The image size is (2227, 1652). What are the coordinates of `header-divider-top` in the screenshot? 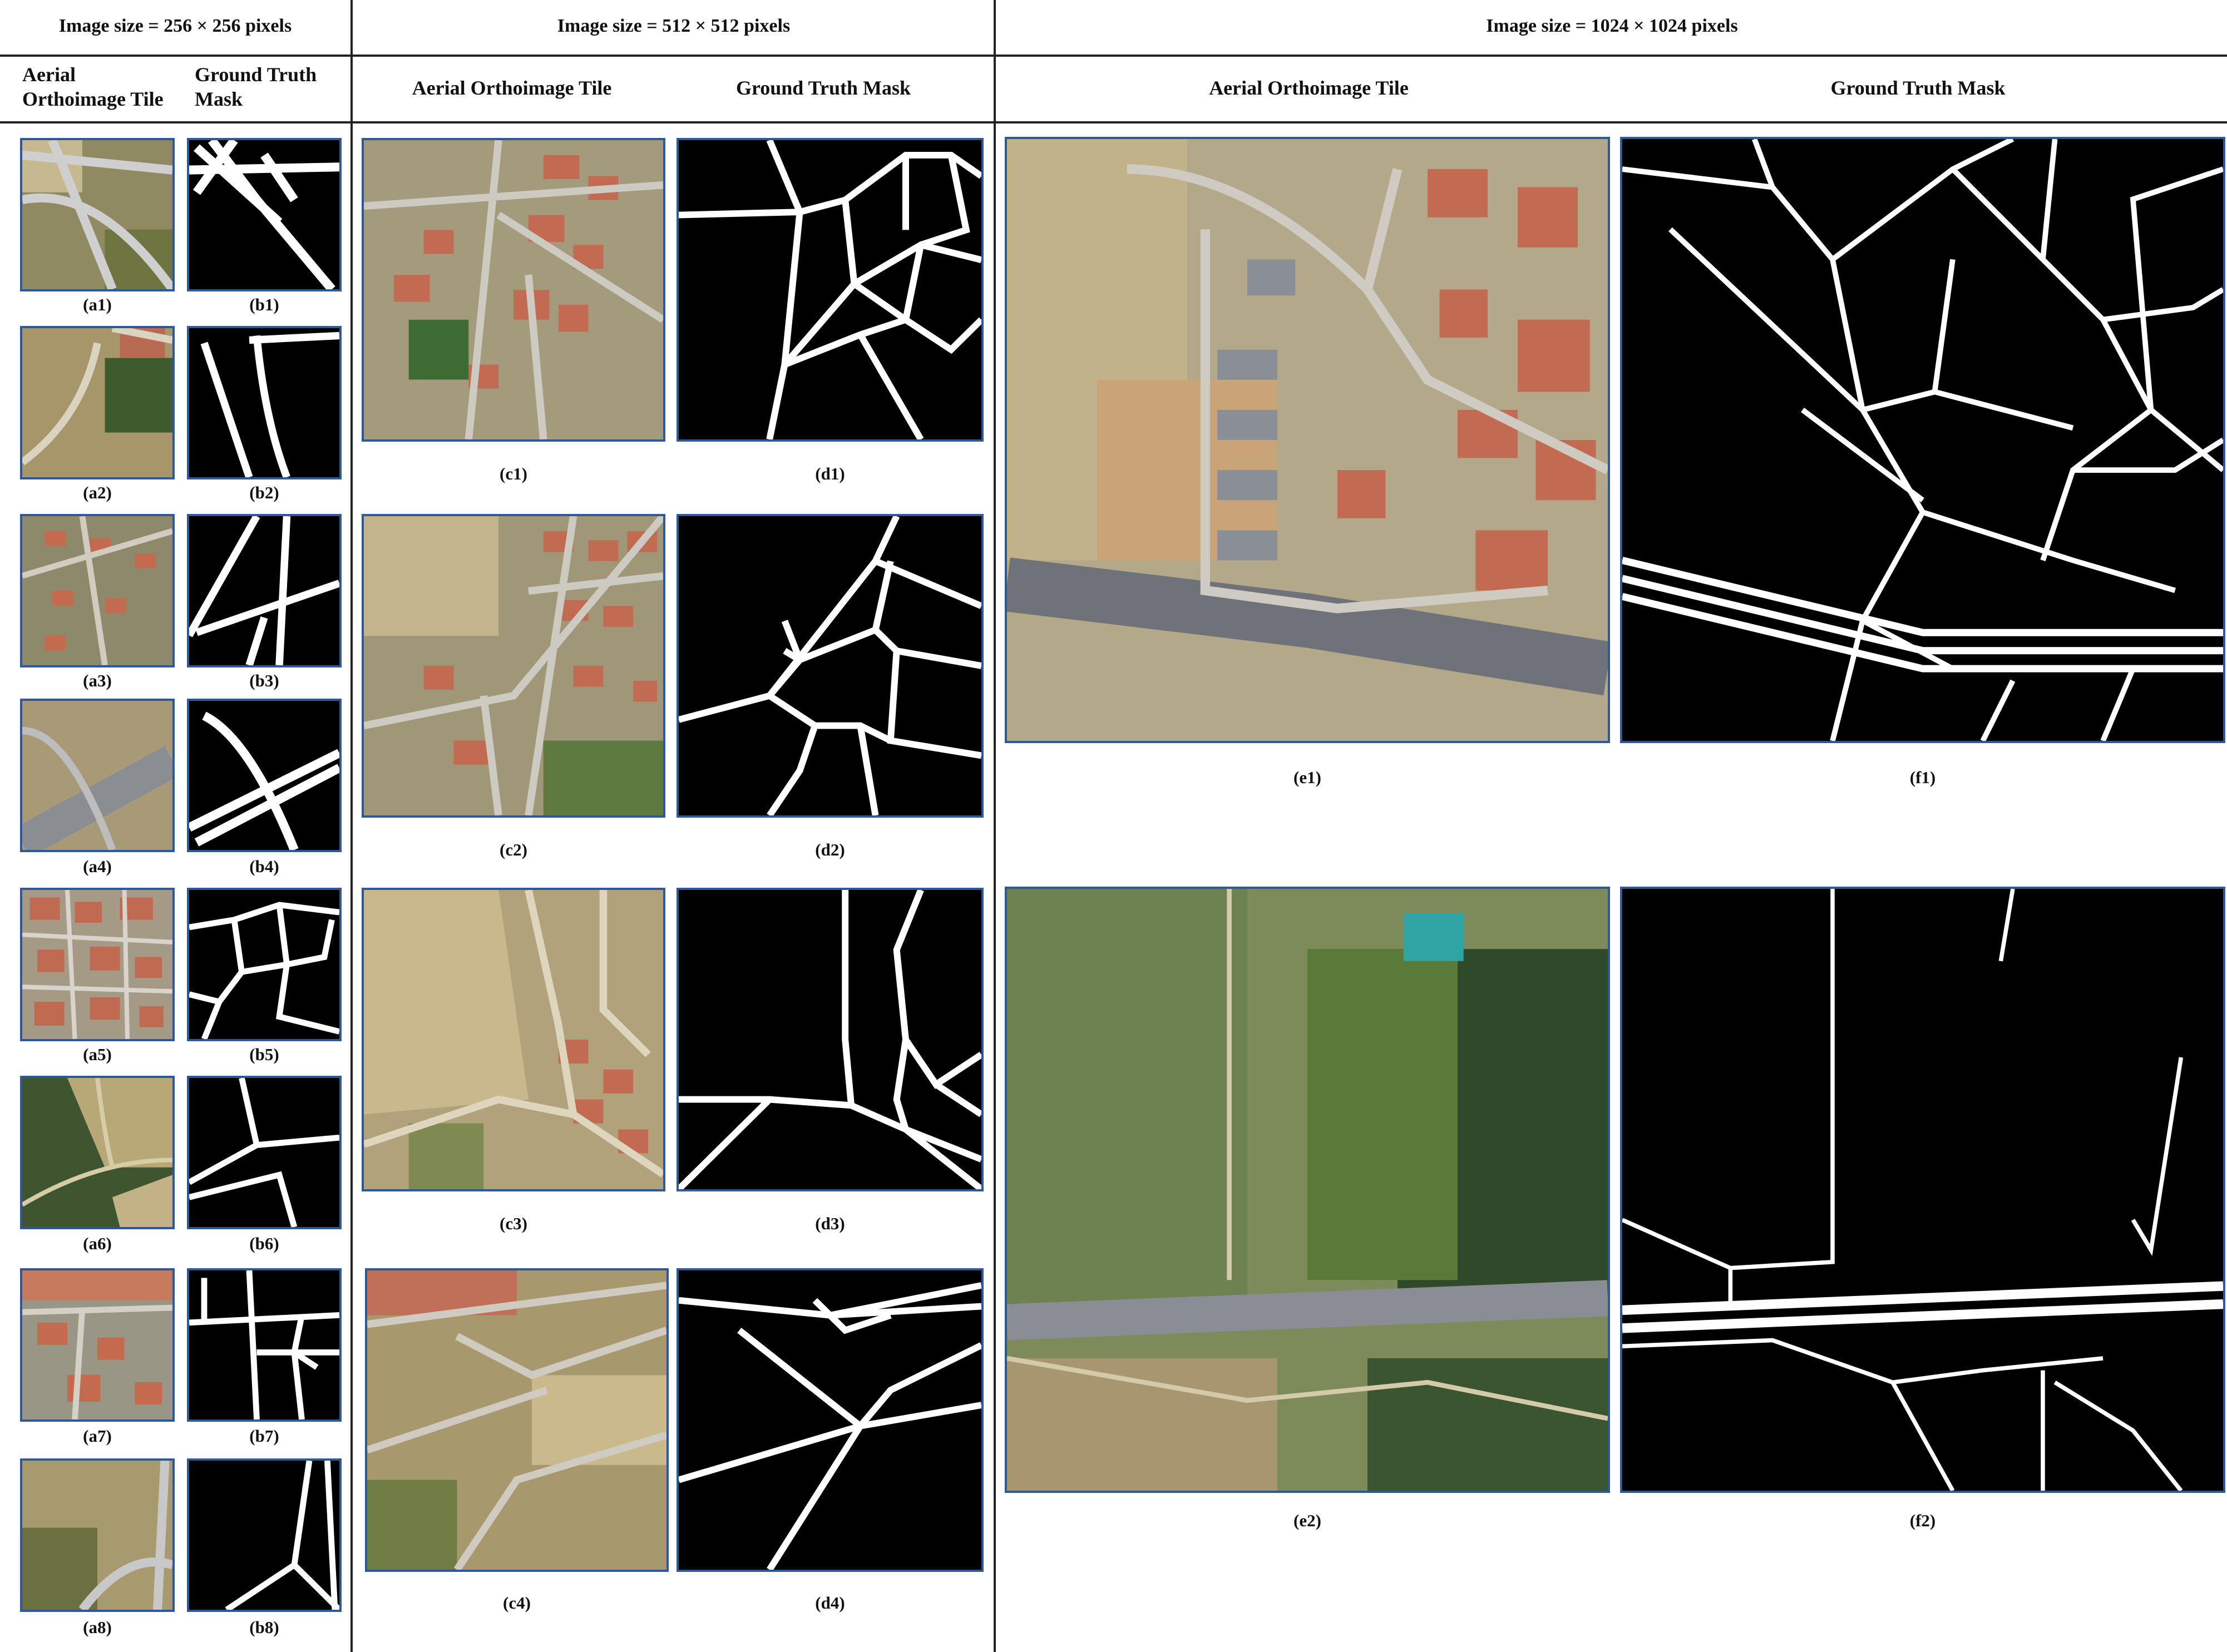 It's located at (1113, 56).